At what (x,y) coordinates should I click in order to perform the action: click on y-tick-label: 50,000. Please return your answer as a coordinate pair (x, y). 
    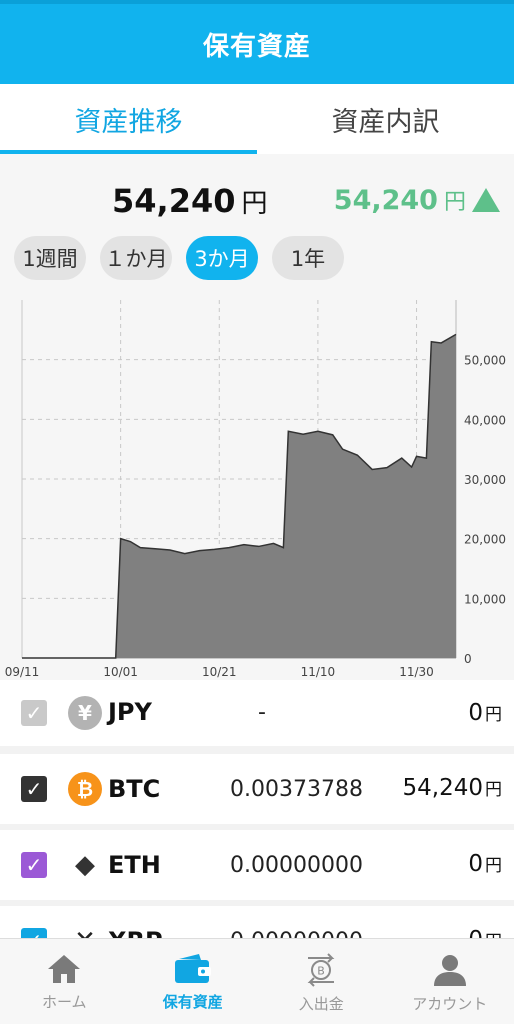
    Looking at the image, I should click on (485, 361).